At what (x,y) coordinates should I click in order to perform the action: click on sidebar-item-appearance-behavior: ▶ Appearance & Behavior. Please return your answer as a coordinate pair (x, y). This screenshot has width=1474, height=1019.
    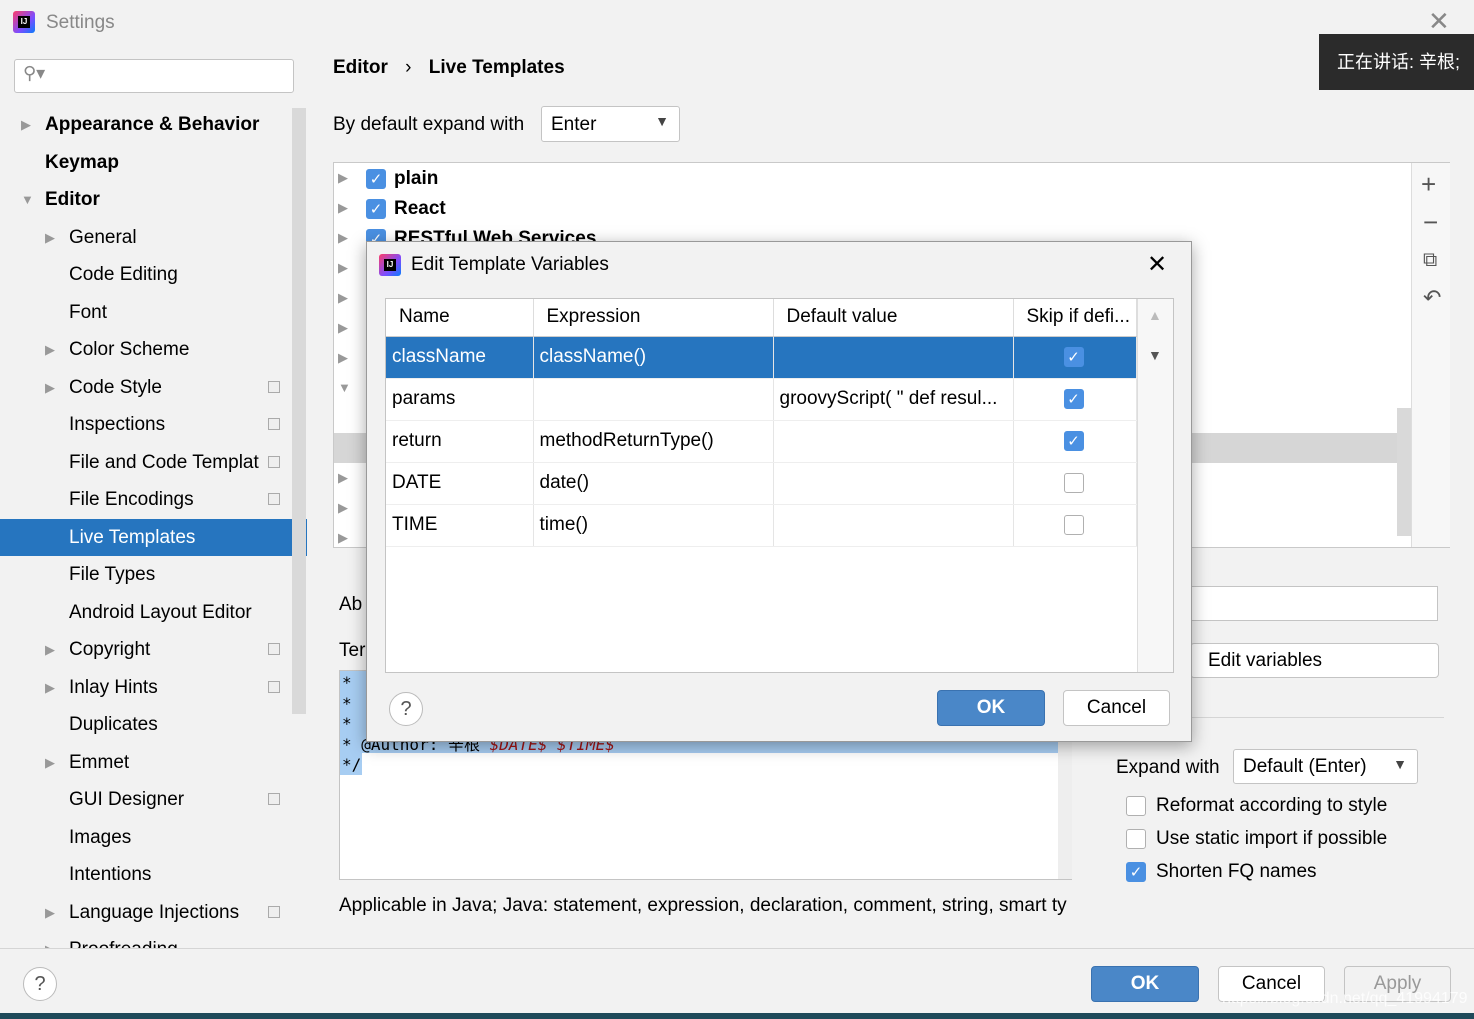
    Looking at the image, I should click on (146, 124).